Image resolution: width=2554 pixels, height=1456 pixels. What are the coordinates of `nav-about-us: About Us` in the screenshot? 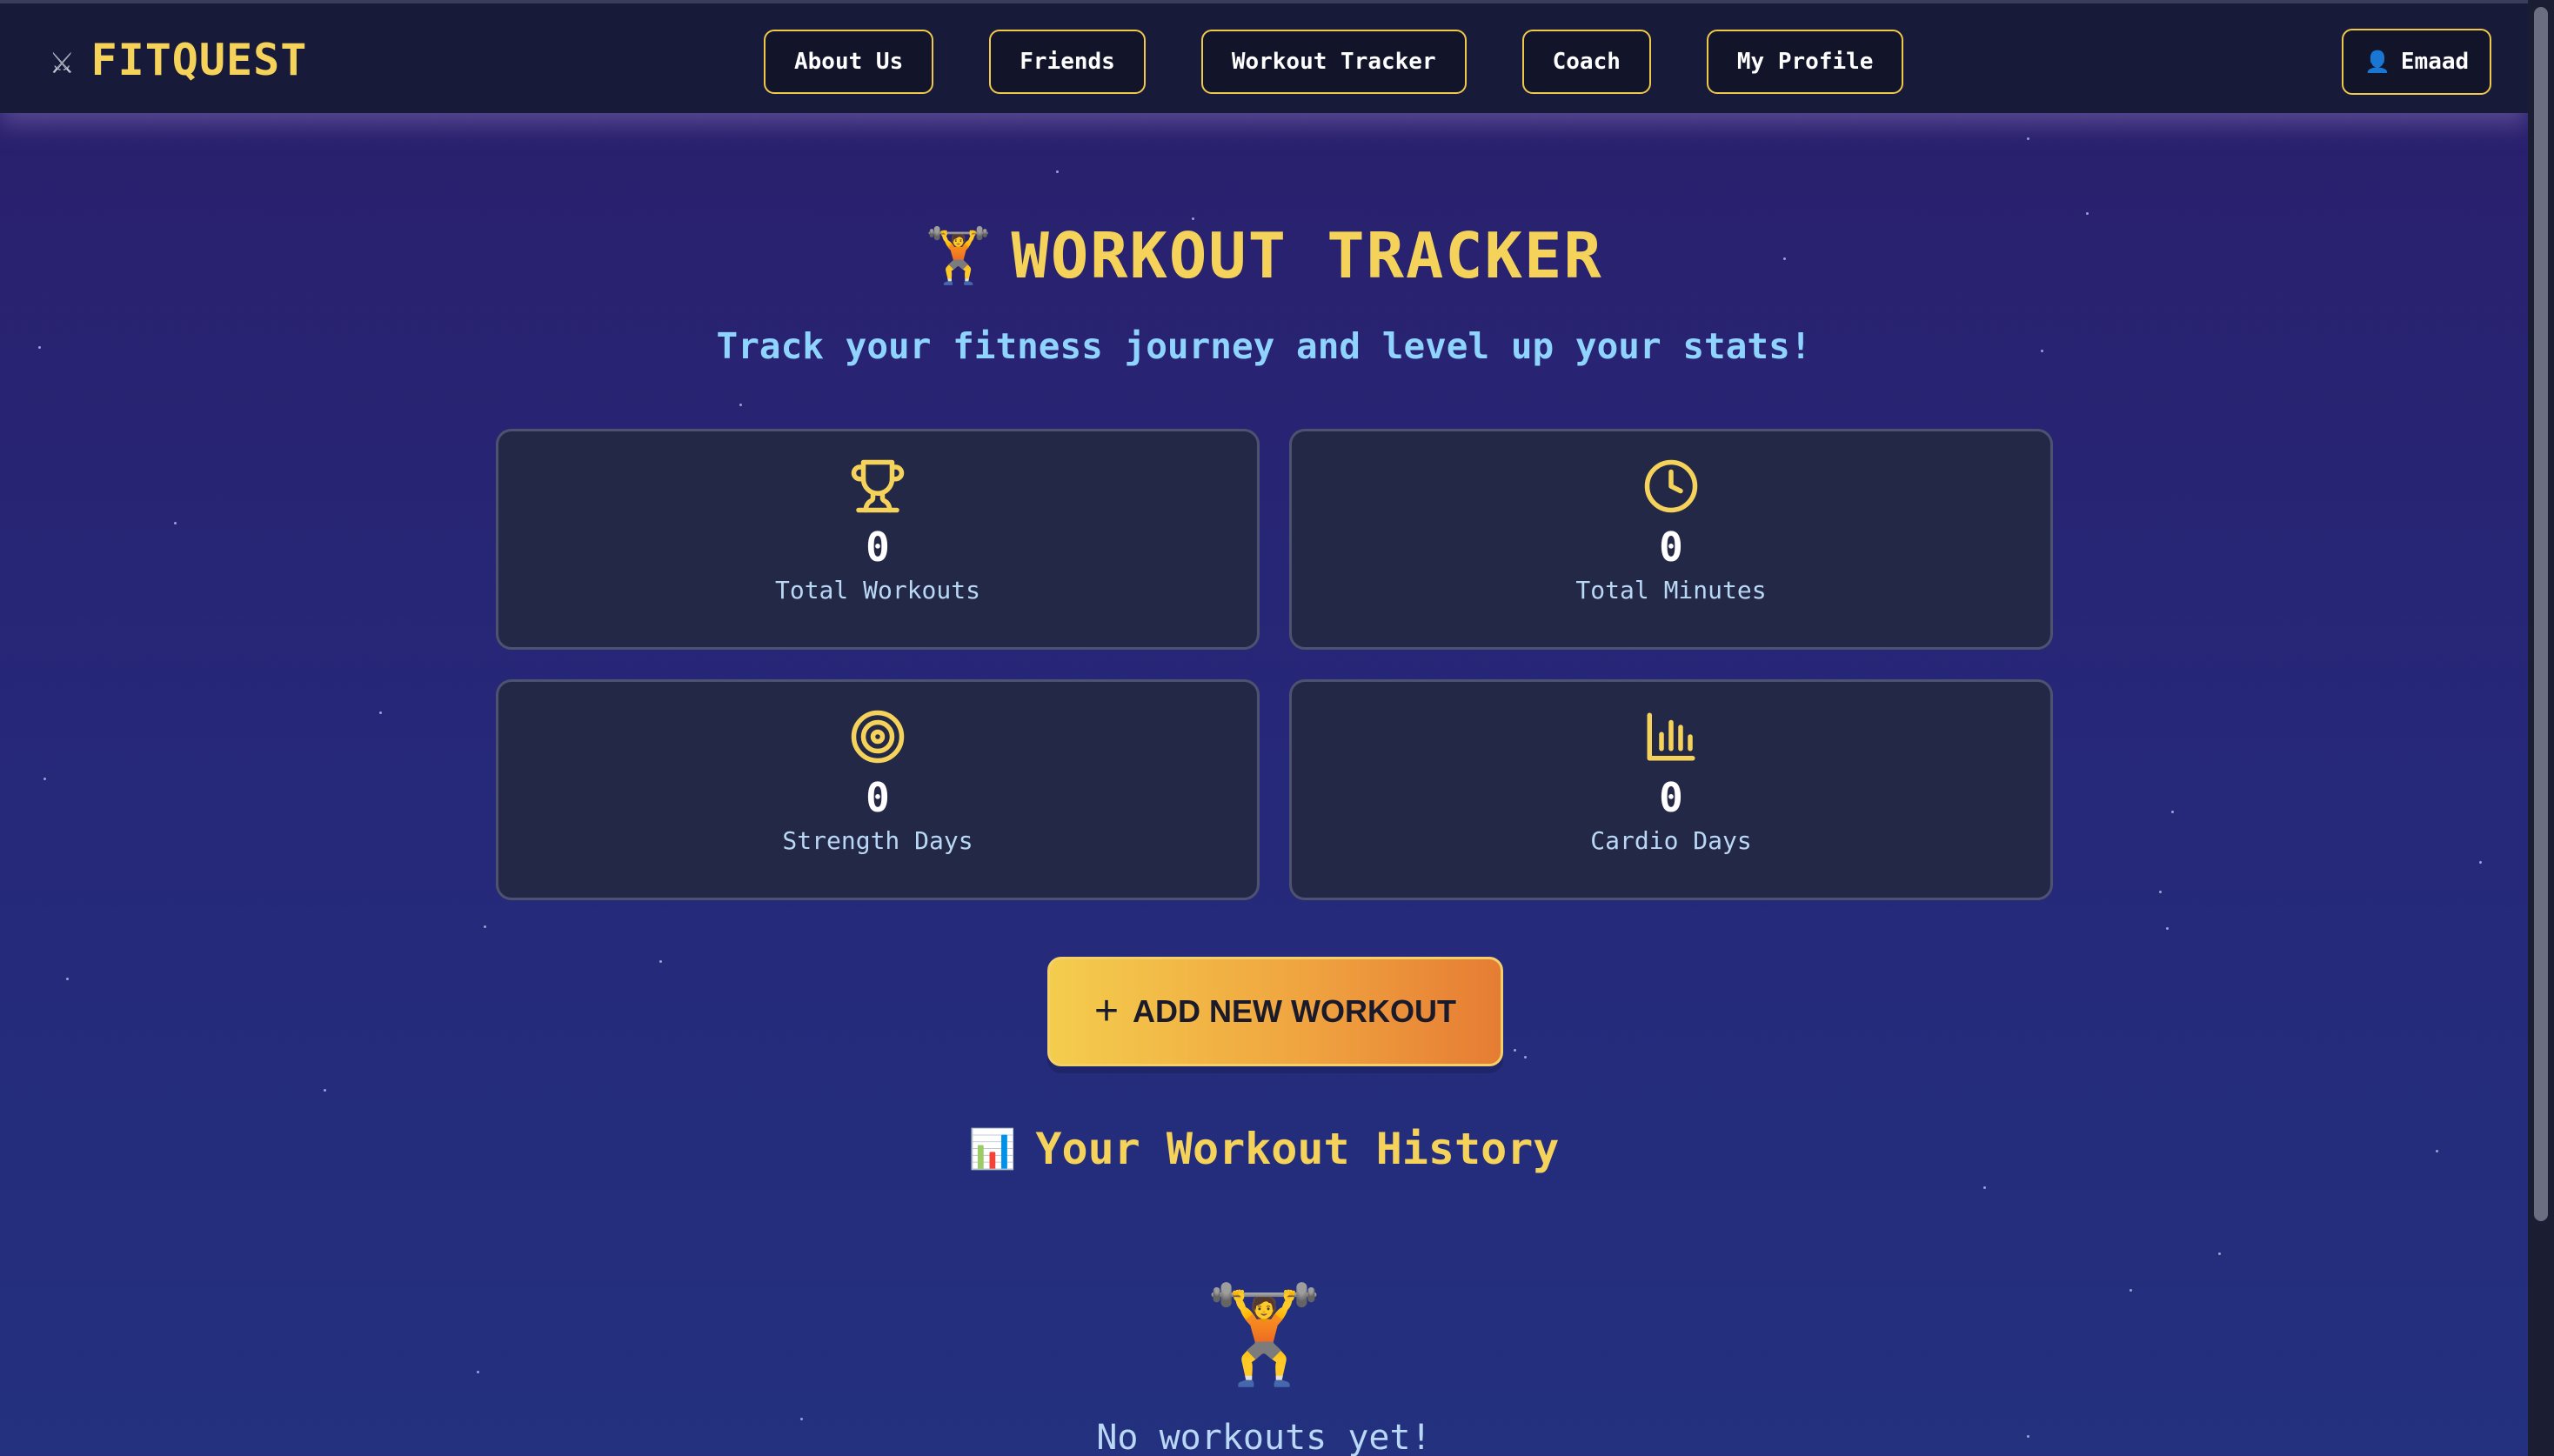 It's located at (849, 62).